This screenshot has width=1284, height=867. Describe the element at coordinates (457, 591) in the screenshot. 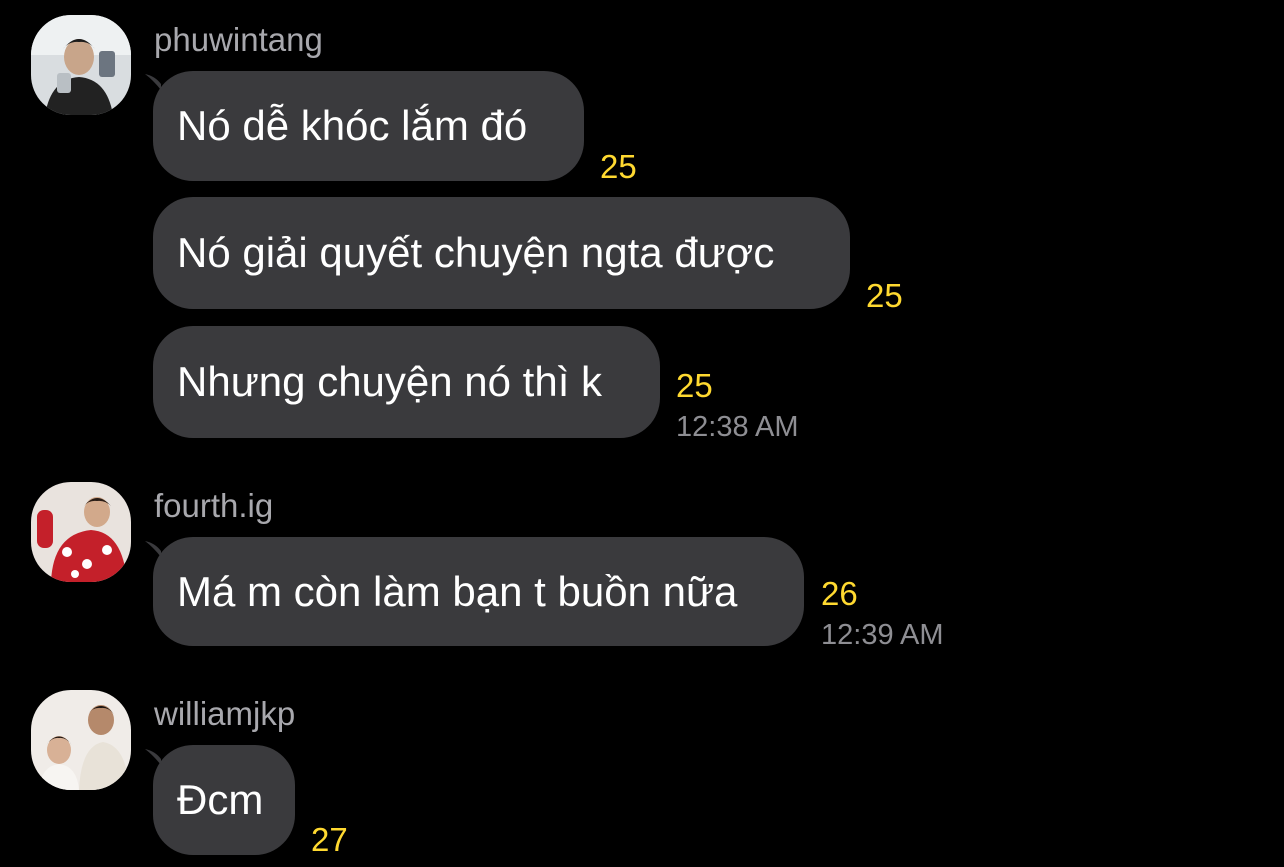

I see `message-text: Má m còn làm bạn t buồn nữa` at that location.